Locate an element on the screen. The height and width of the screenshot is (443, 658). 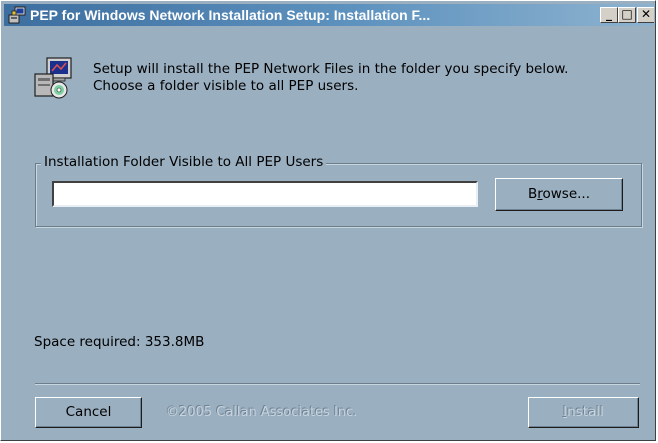
space-required-text: Space required: 353.8MB is located at coordinates (119, 342).